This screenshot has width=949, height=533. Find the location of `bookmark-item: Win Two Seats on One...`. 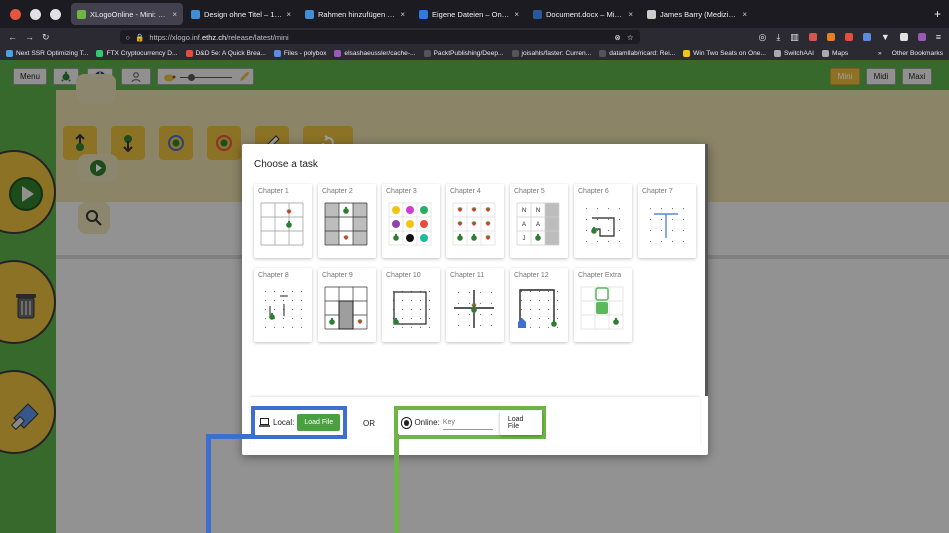

bookmark-item: Win Two Seats on One... is located at coordinates (724, 53).